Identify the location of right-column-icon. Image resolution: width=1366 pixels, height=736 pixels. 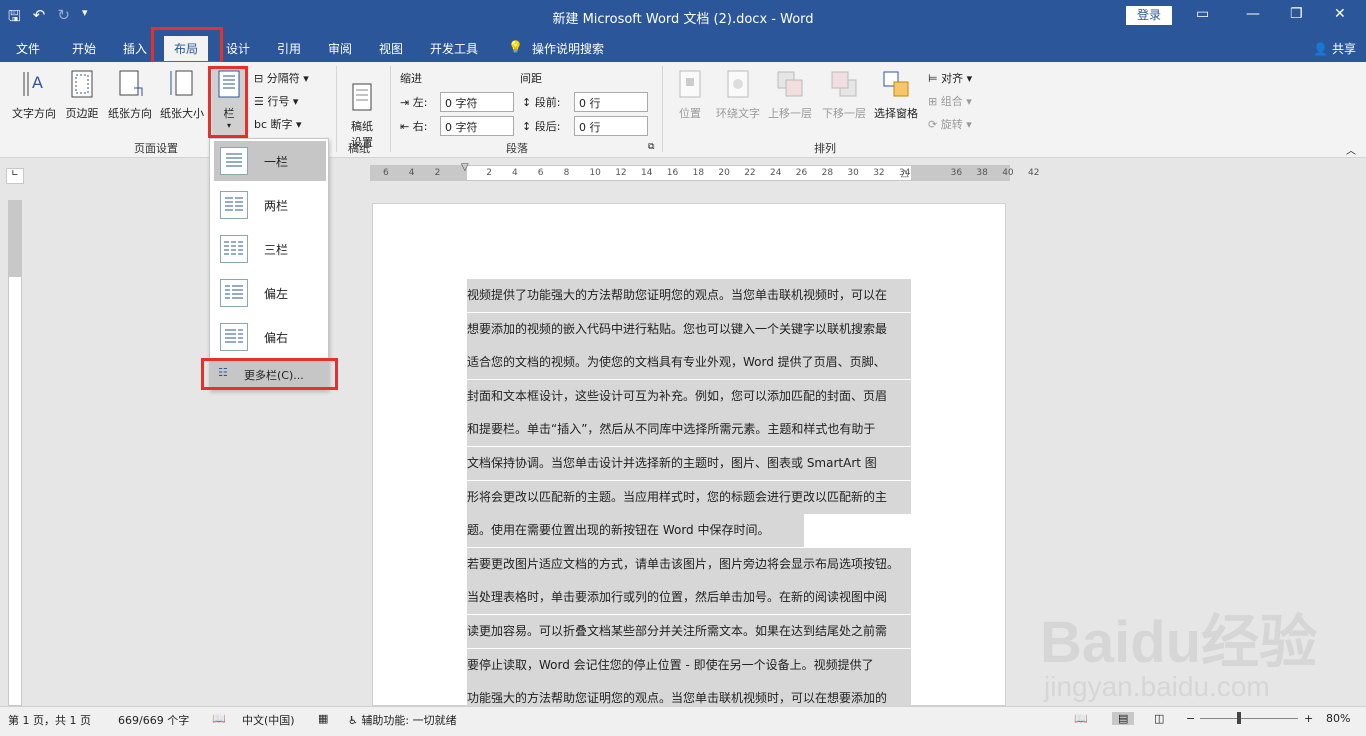
(234, 337).